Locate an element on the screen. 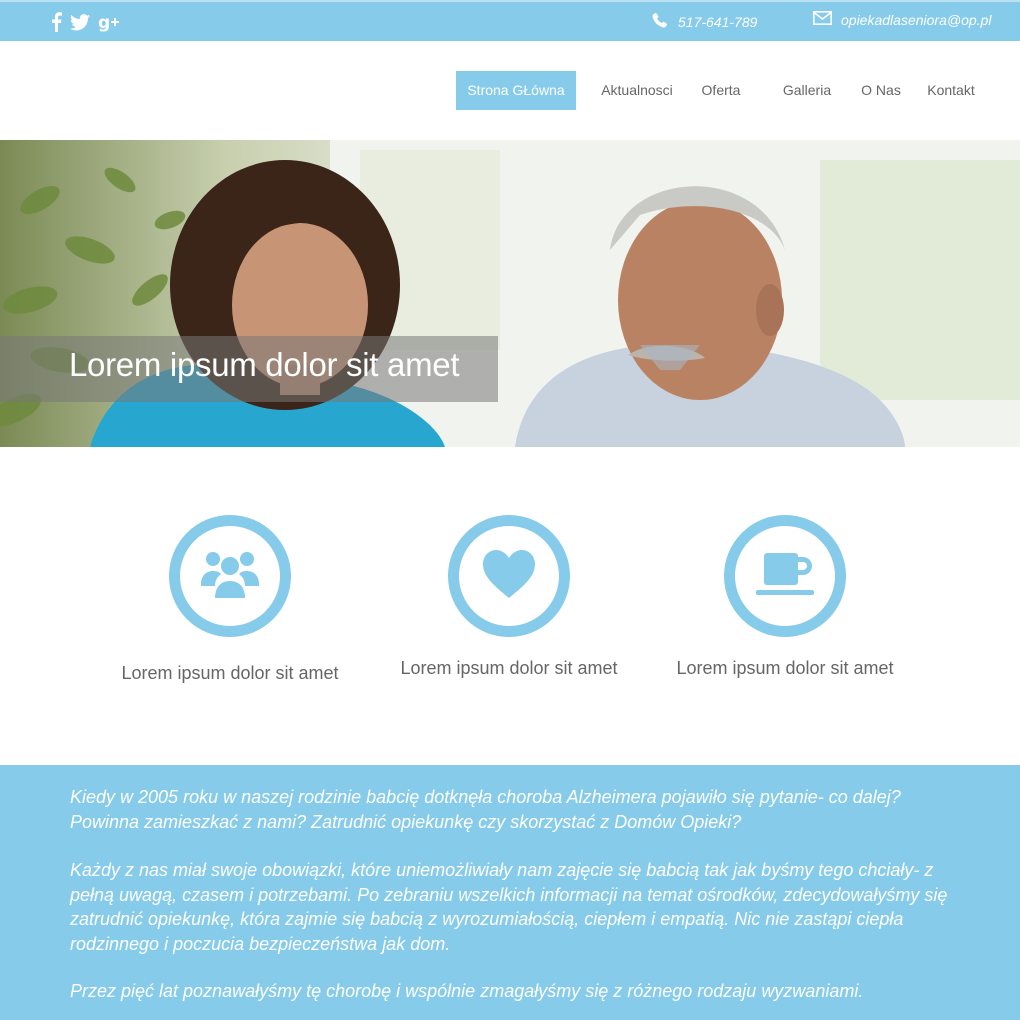  phone-contact: 517-641-789 is located at coordinates (704, 21).